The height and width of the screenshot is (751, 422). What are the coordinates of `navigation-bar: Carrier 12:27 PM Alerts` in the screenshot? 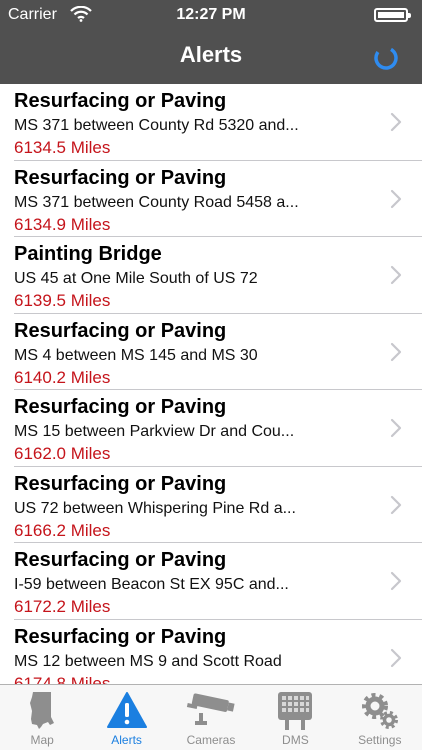 It's located at (211, 42).